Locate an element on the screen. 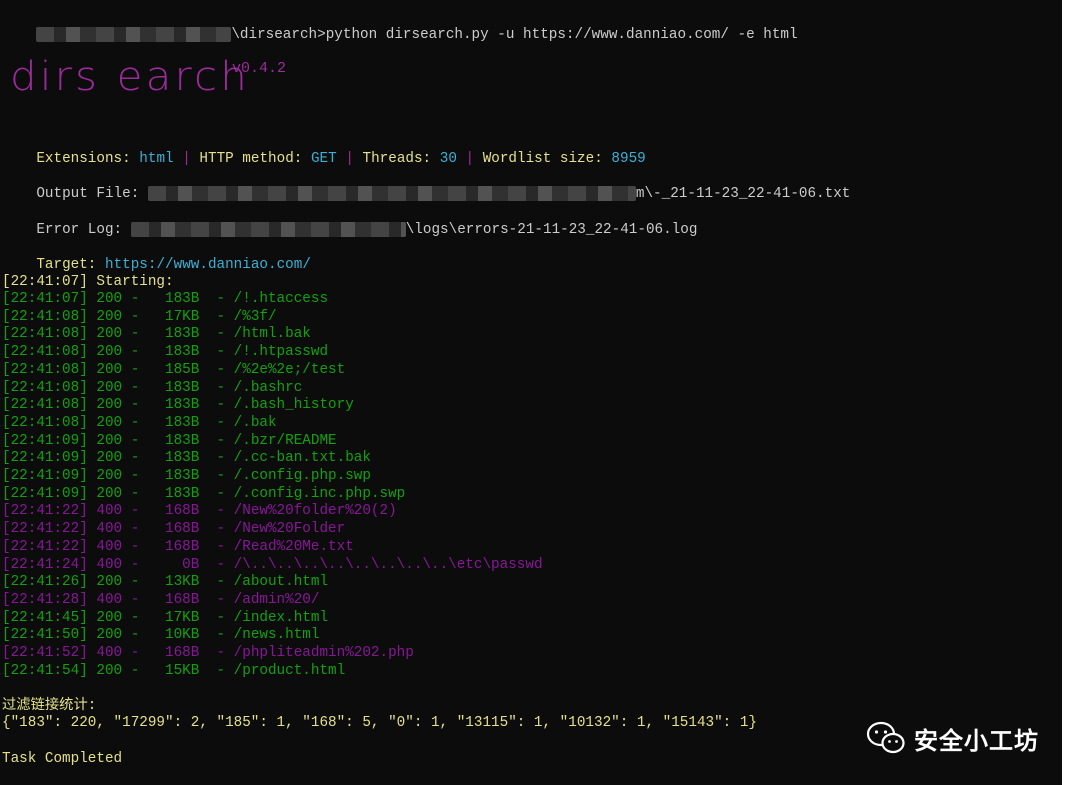 Image resolution: width=1080 pixels, height=785 pixels. result-time: [22:41:24] is located at coordinates (45, 564).